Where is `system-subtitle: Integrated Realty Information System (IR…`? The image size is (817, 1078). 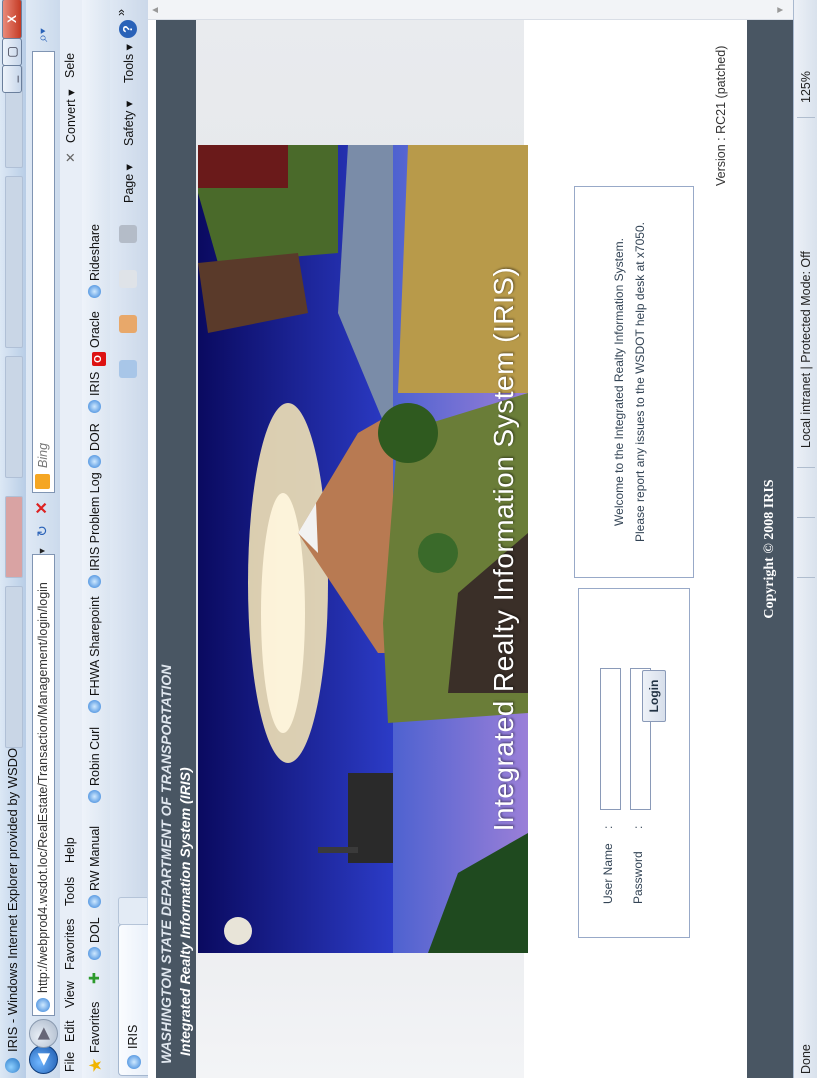
system-subtitle: Integrated Realty Information System (IR… is located at coordinates (185, 911).